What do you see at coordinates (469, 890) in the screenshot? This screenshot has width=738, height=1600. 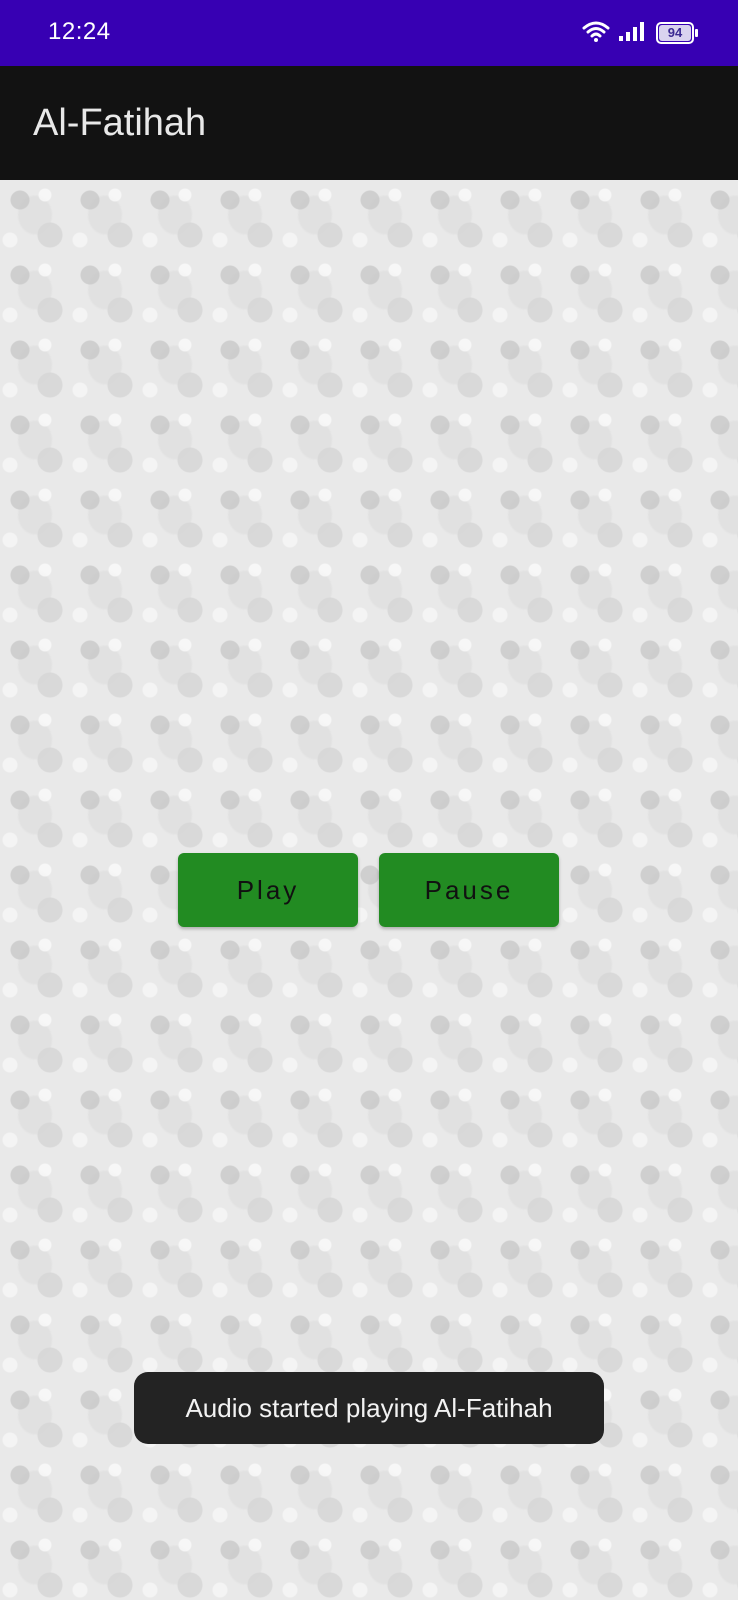 I see `pause-button: Pause` at bounding box center [469, 890].